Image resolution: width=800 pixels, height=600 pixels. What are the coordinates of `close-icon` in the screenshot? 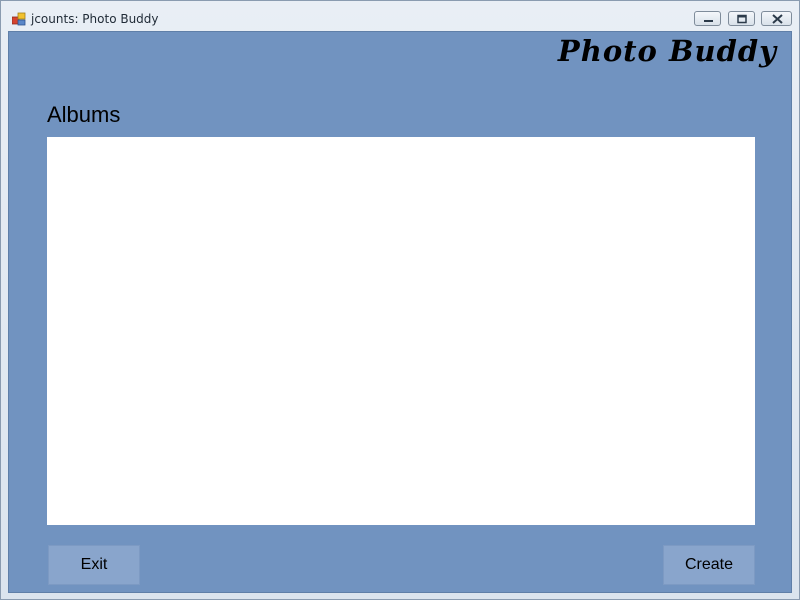 It's located at (777, 19).